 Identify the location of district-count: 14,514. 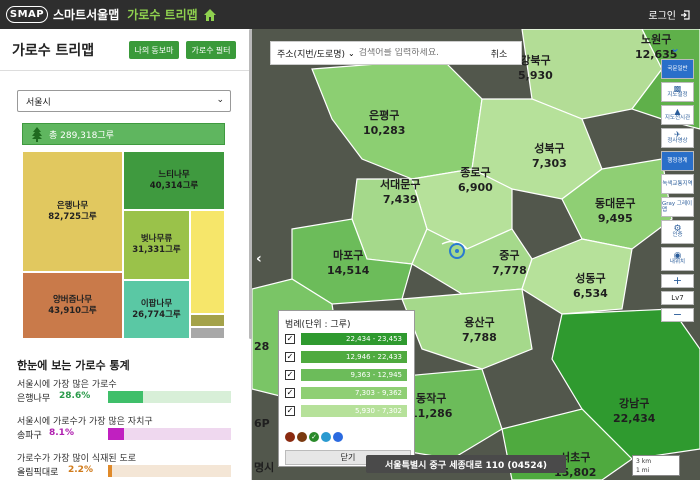
(348, 270).